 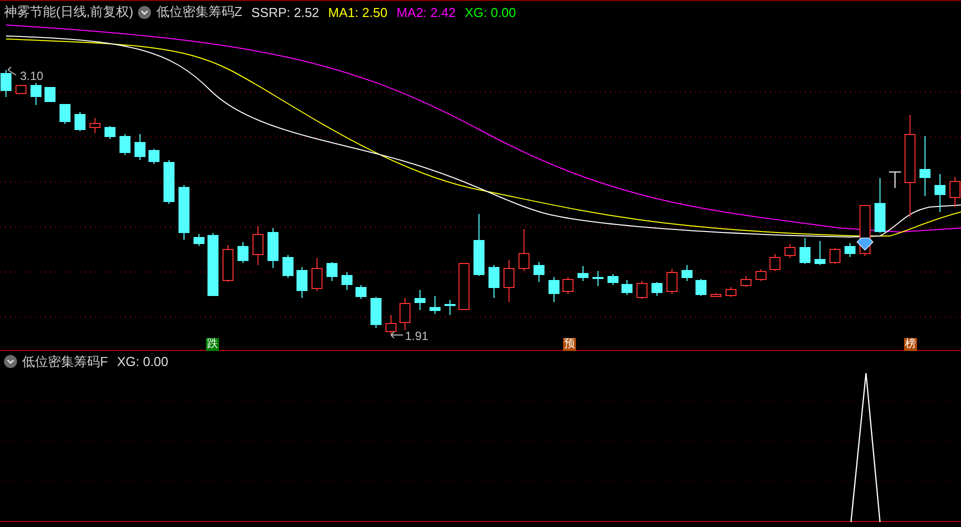 I want to click on signal-tag: 预, so click(x=569, y=344).